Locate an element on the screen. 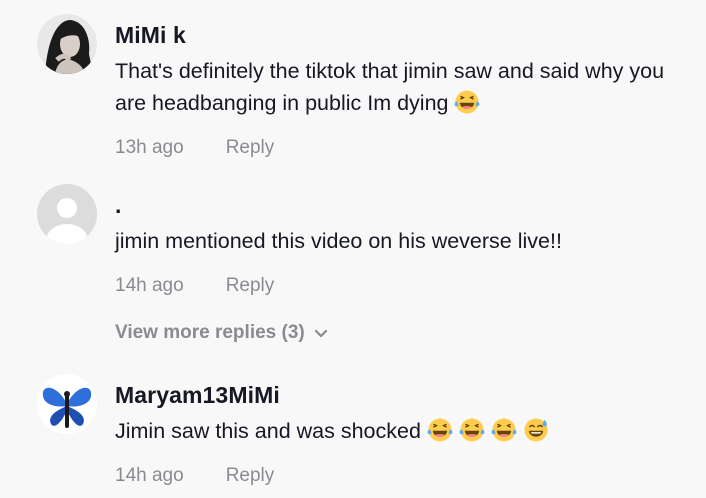  default-avatar-icon is located at coordinates (67, 214).